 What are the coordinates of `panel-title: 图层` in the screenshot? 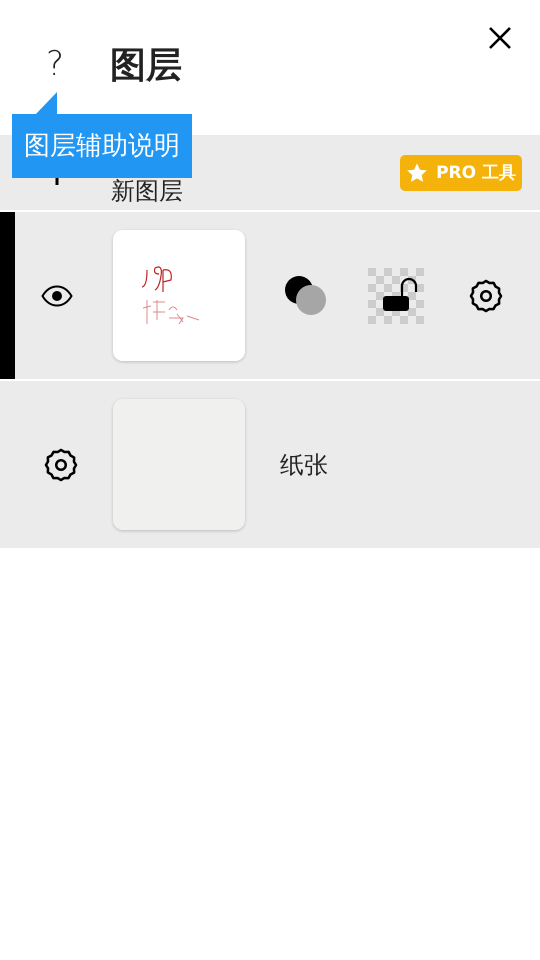 It's located at (146, 66).